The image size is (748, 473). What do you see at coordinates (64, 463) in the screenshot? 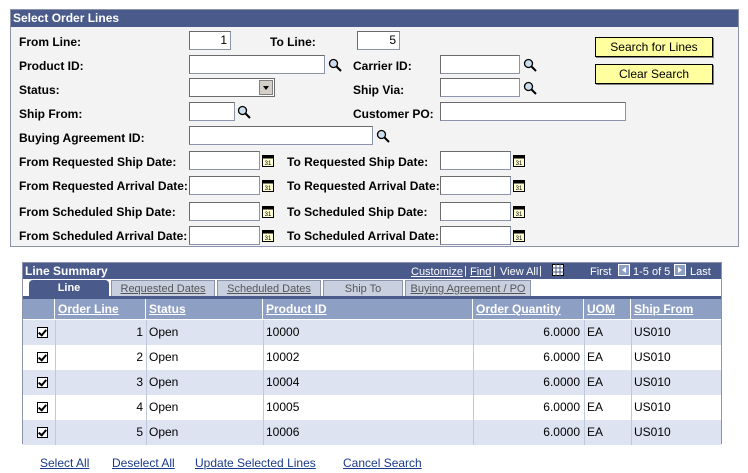
I see `select-all-link: Select All` at bounding box center [64, 463].